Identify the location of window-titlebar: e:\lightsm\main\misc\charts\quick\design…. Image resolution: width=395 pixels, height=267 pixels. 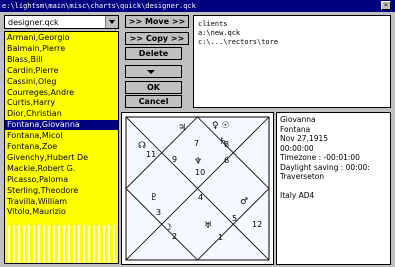
(197, 6).